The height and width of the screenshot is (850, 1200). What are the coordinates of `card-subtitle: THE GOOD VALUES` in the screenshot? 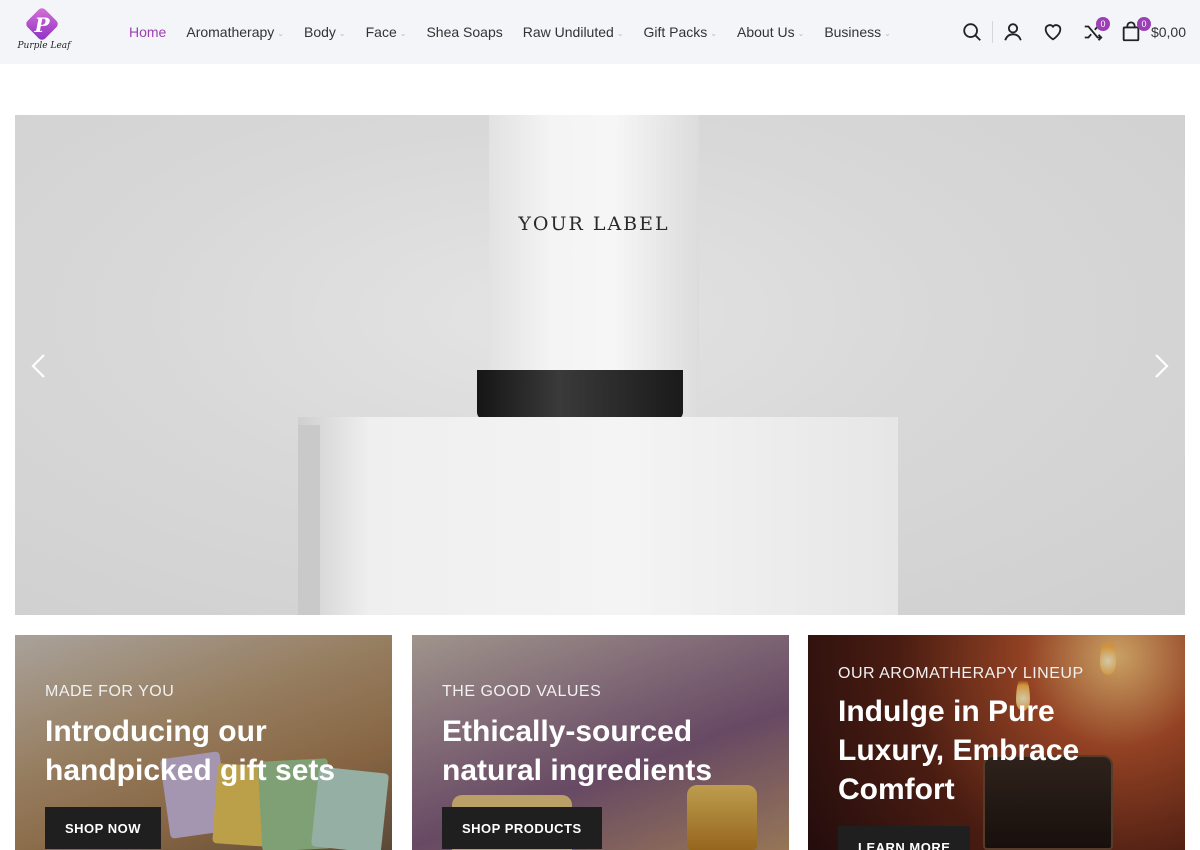 It's located at (522, 691).